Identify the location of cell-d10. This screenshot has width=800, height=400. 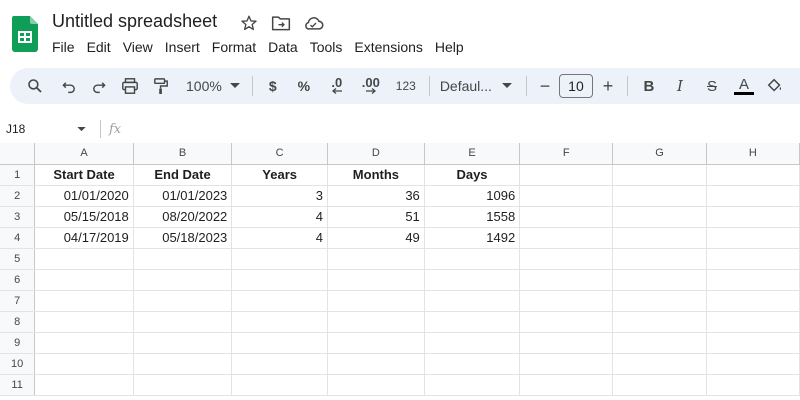
(376, 364).